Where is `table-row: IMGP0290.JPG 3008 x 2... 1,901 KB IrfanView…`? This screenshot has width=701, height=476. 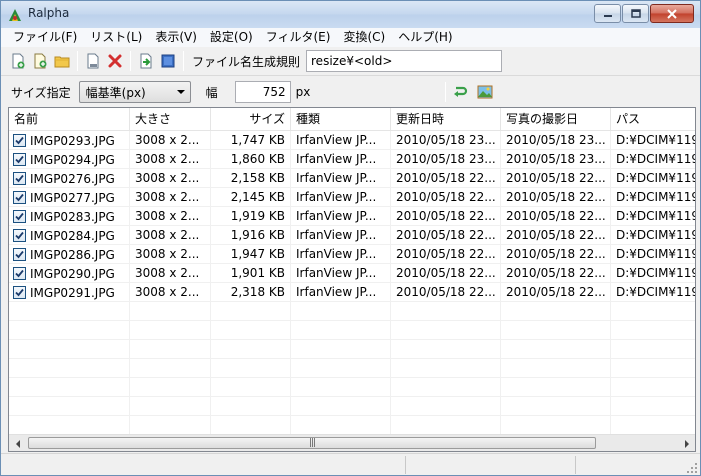
table-row: IMGP0290.JPG 3008 x 2... 1,901 KB IrfanView… is located at coordinates (352, 273).